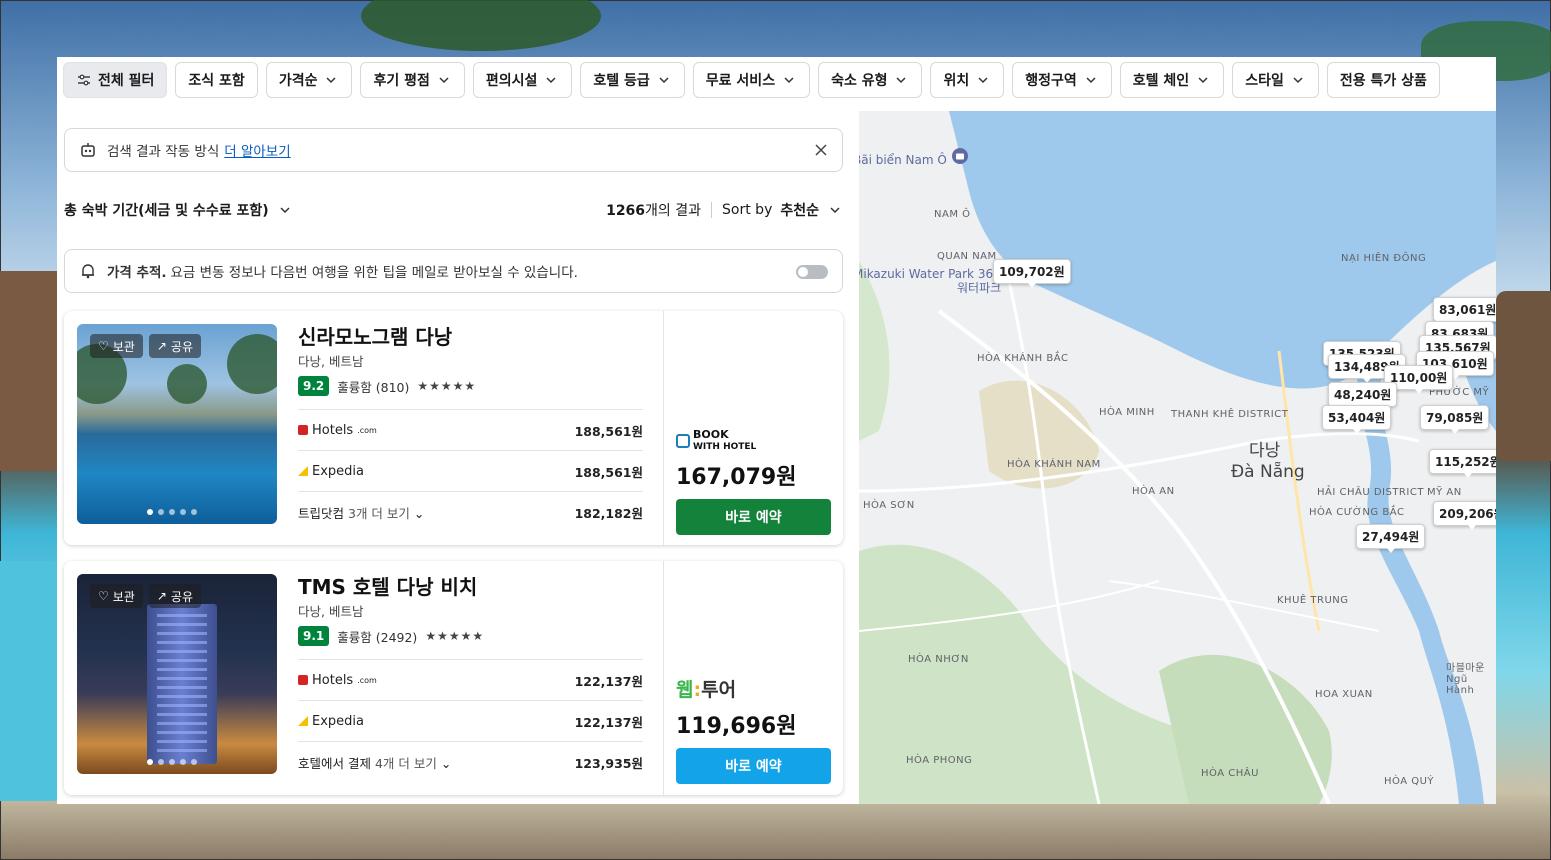 The image size is (1551, 860). What do you see at coordinates (470, 720) in the screenshot?
I see `provider-row: Expedia 122,137원` at bounding box center [470, 720].